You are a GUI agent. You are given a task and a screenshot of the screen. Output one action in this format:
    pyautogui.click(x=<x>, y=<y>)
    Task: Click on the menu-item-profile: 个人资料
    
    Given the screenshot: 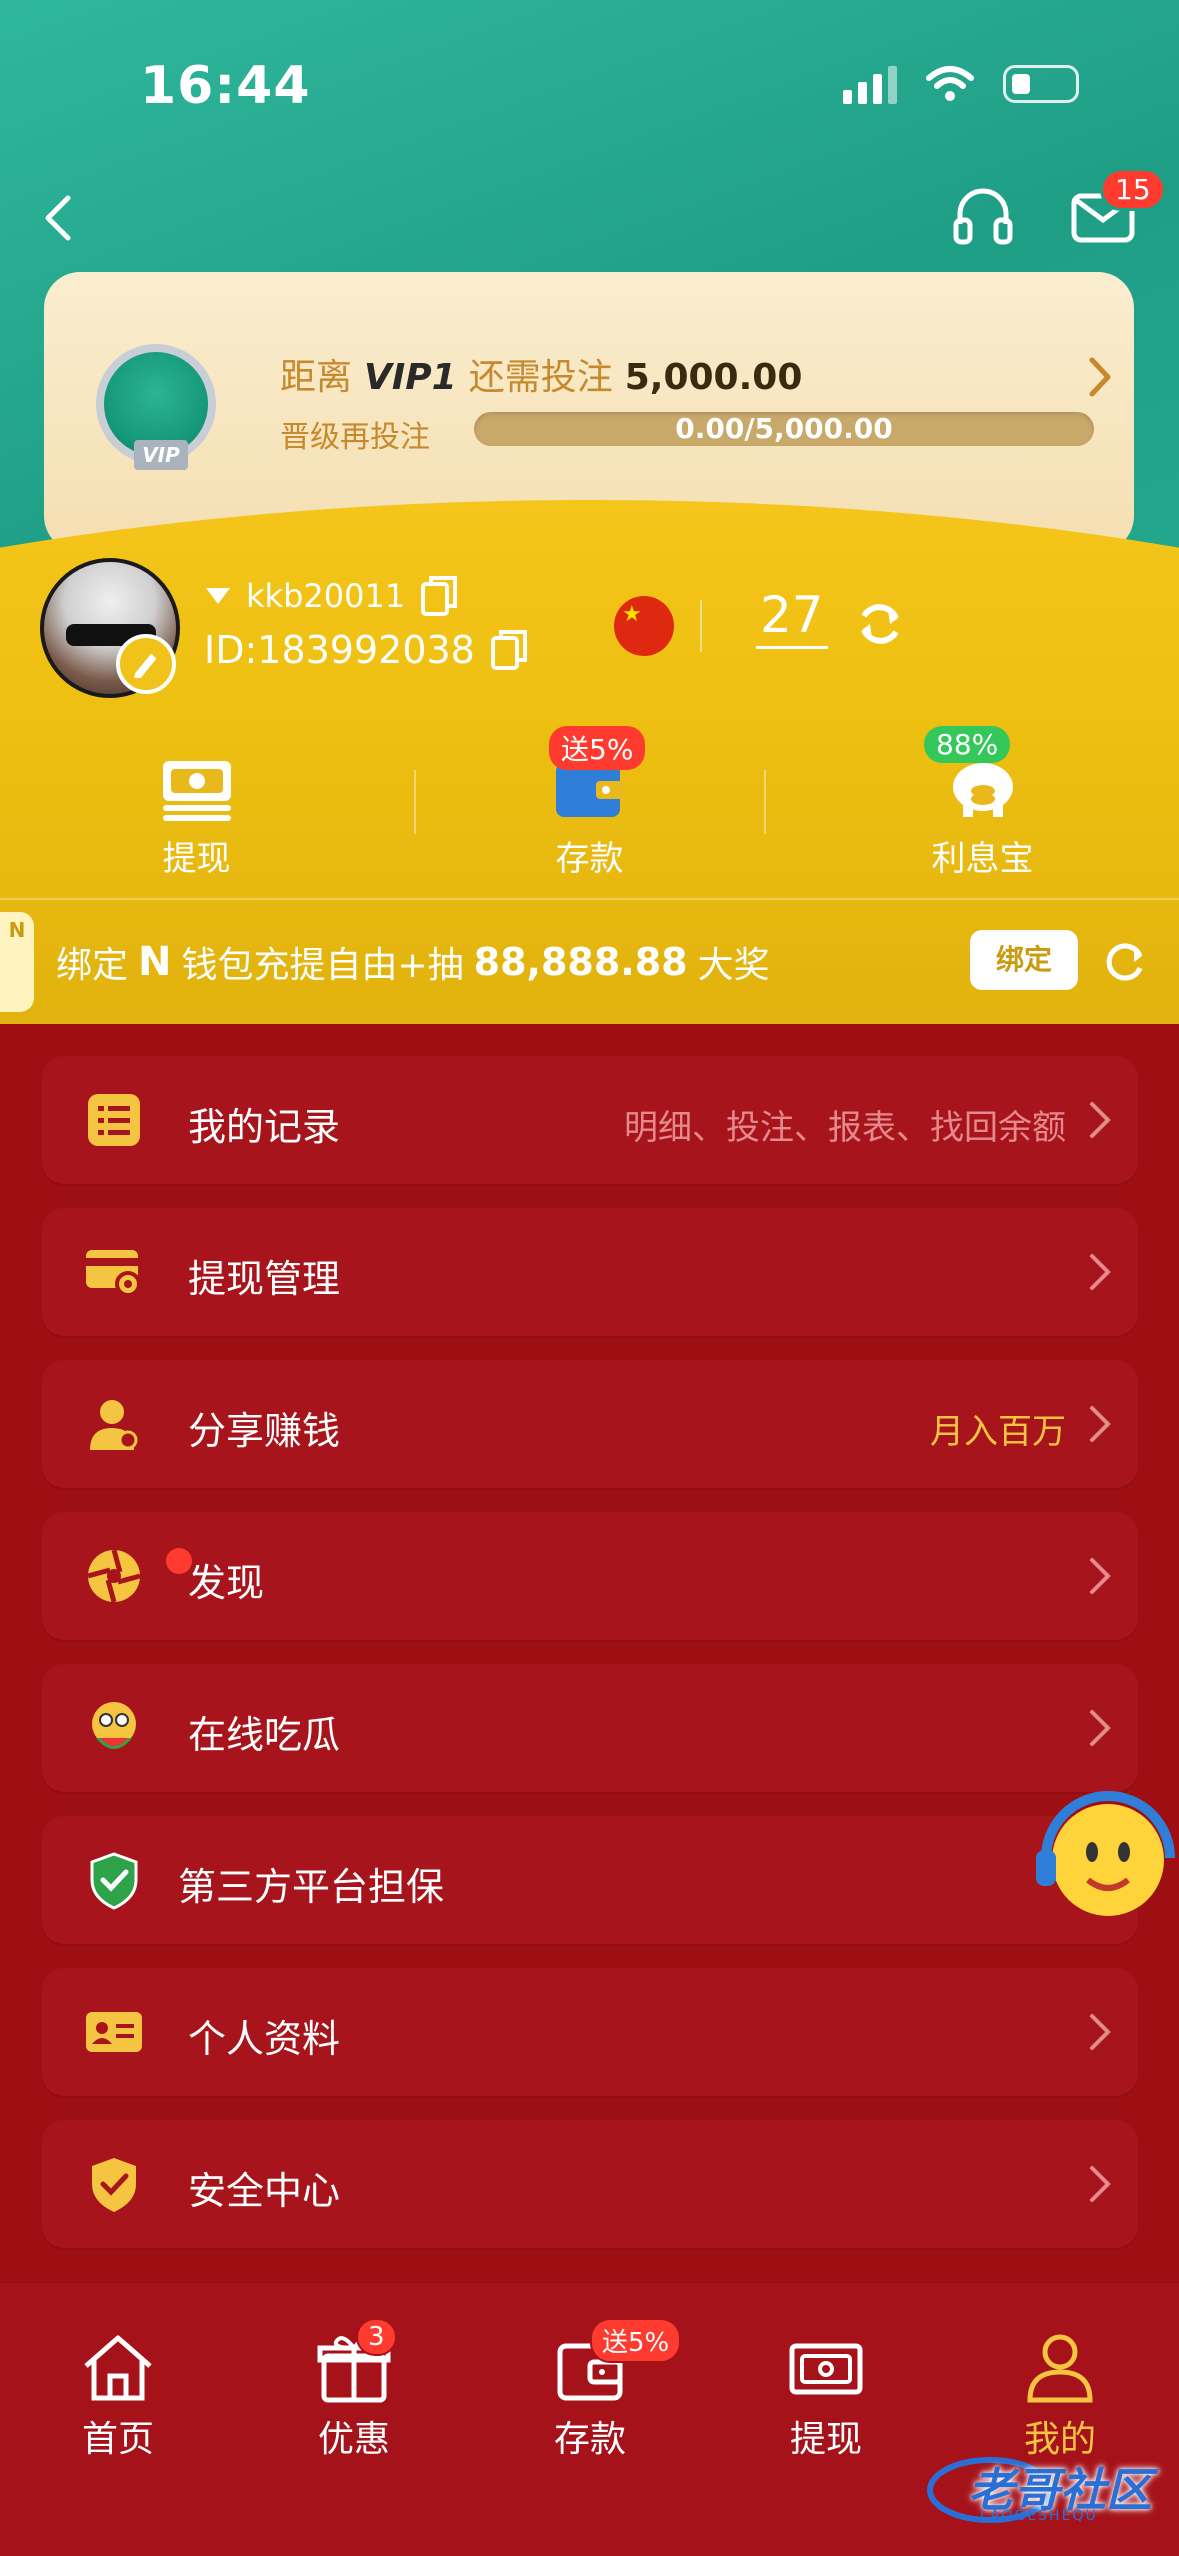 What is the action you would take?
    pyautogui.click(x=590, y=2032)
    